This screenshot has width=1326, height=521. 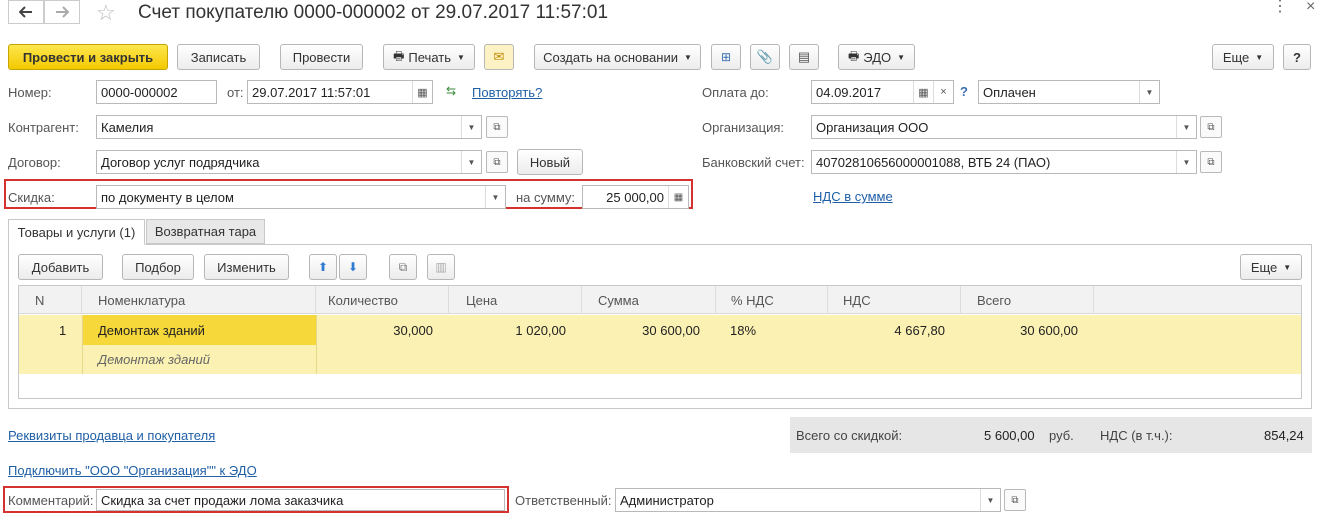 What do you see at coordinates (321, 57) in the screenshot?
I see `post-button: Провести` at bounding box center [321, 57].